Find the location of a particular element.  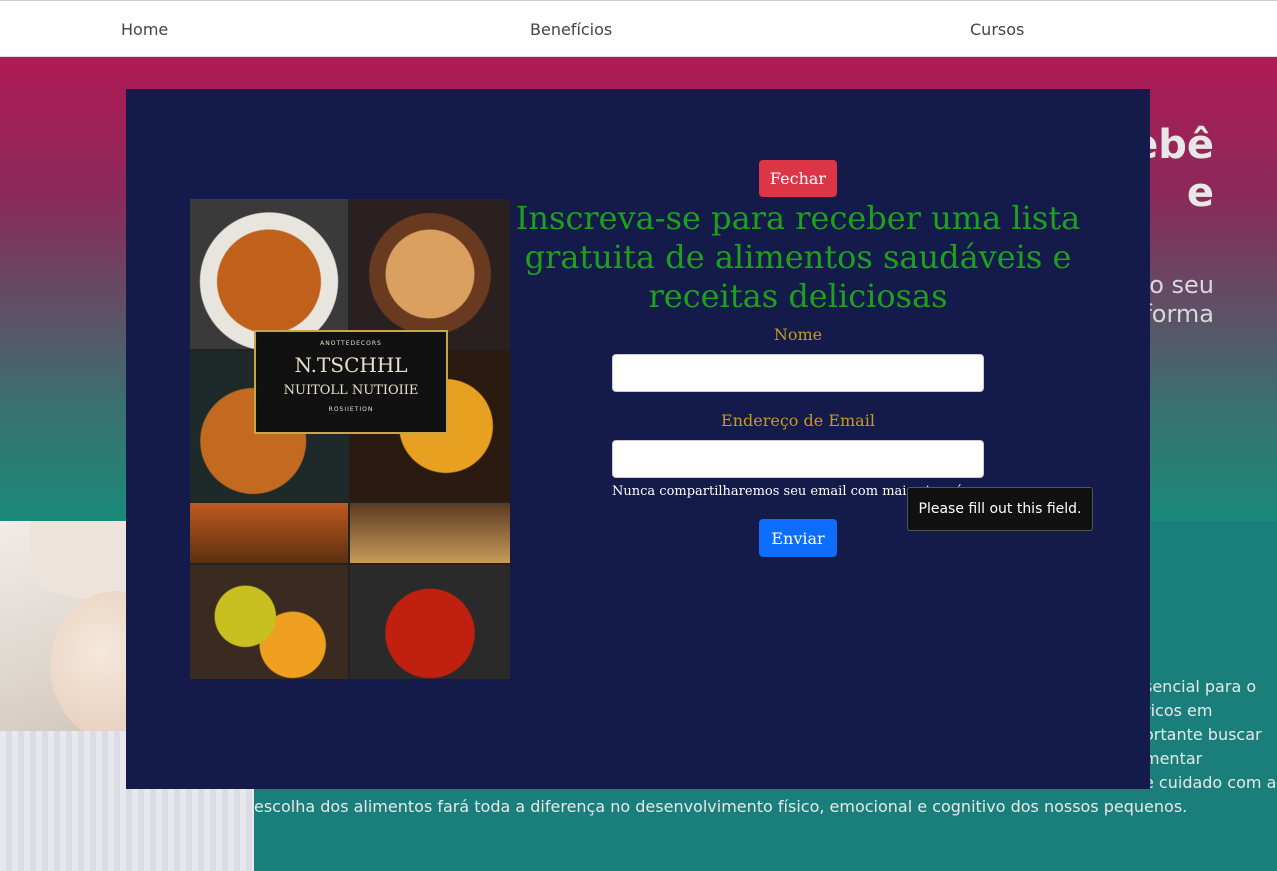

paragraph-fragment: ricos em is located at coordinates (1178, 710).